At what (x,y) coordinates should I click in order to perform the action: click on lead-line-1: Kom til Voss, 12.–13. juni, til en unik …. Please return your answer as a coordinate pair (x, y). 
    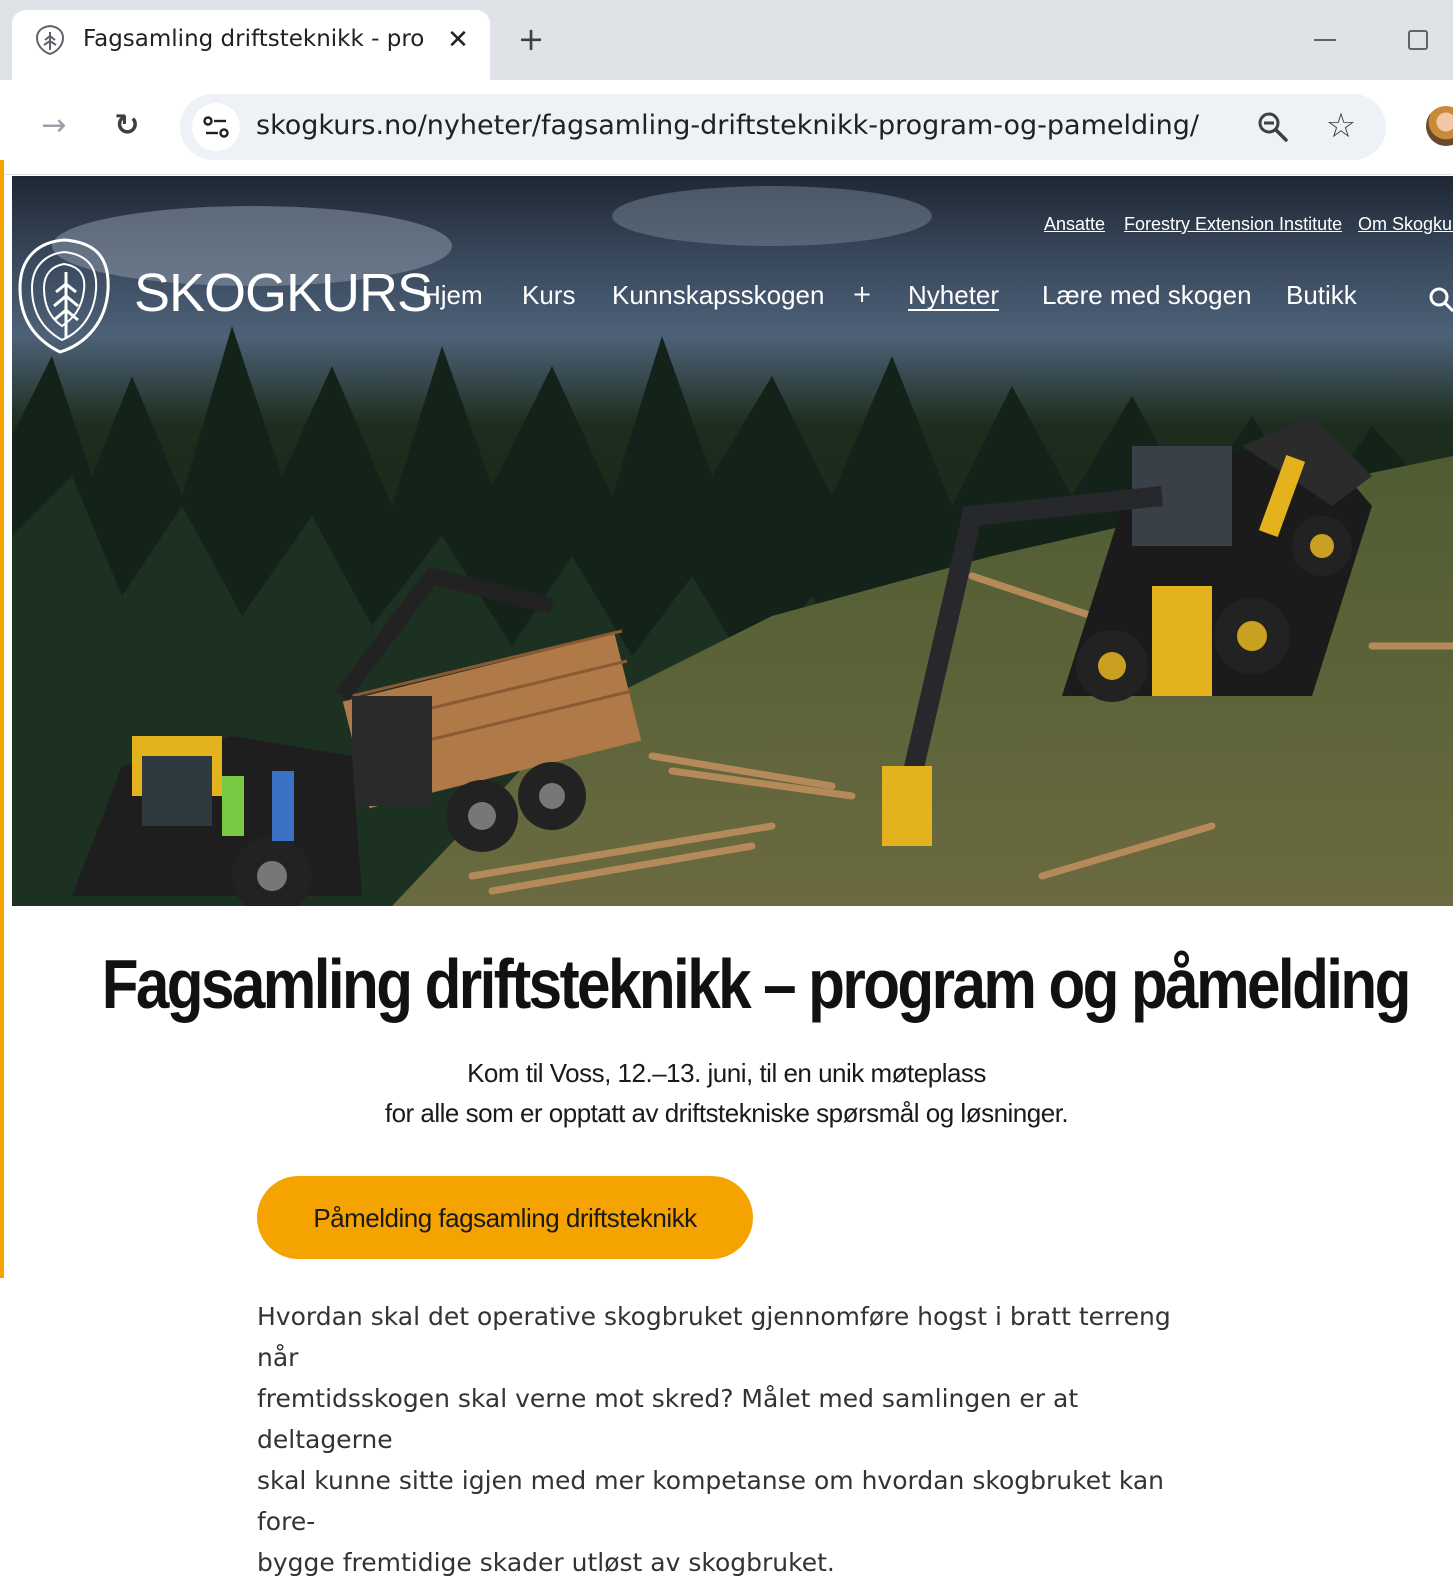
    Looking at the image, I should click on (726, 1073).